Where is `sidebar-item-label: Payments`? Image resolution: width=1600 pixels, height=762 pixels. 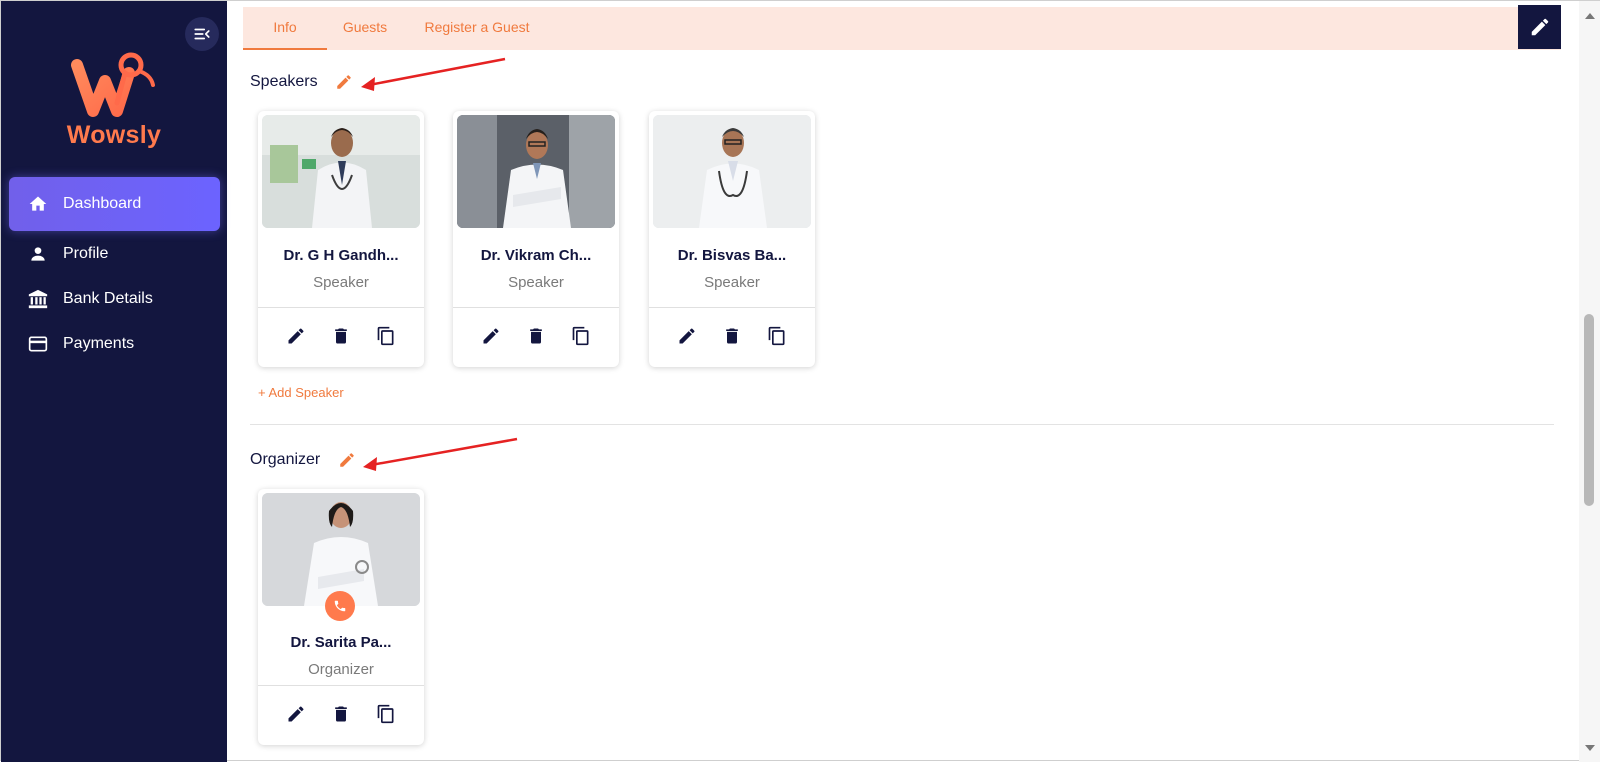 sidebar-item-label: Payments is located at coordinates (99, 343).